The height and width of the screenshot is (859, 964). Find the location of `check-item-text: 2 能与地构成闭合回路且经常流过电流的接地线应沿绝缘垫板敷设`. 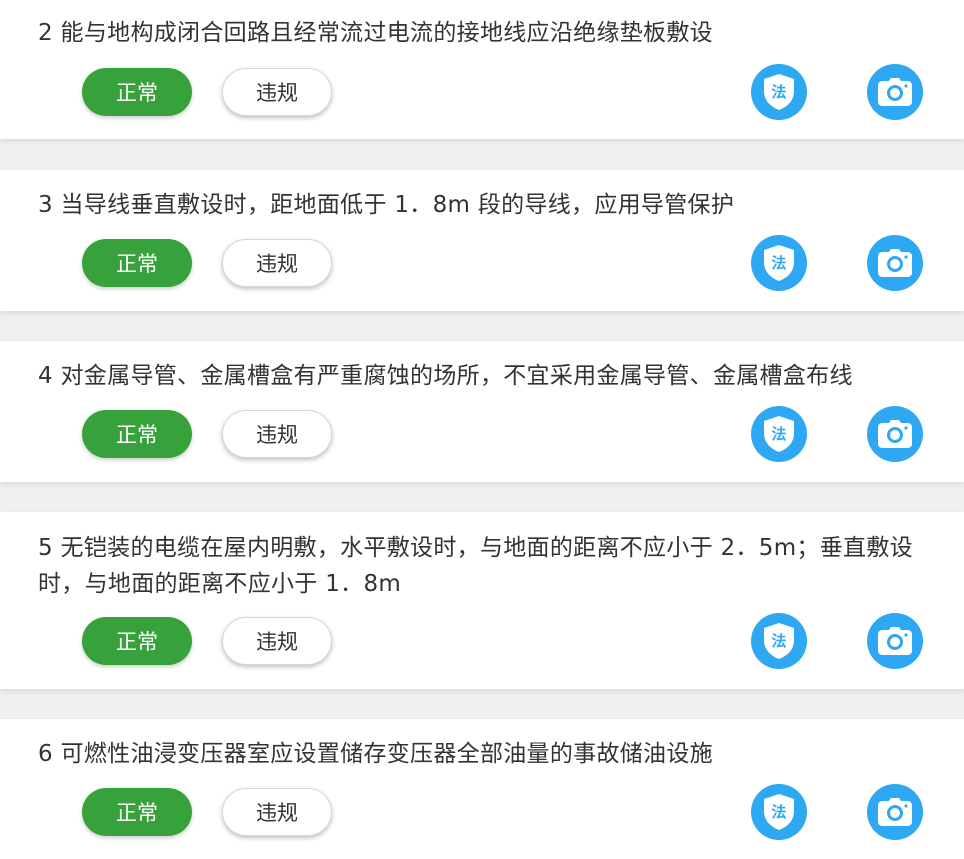

check-item-text: 2 能与地构成闭合回路且经常流过电流的接地线应沿绝缘垫板敷设 is located at coordinates (375, 33).